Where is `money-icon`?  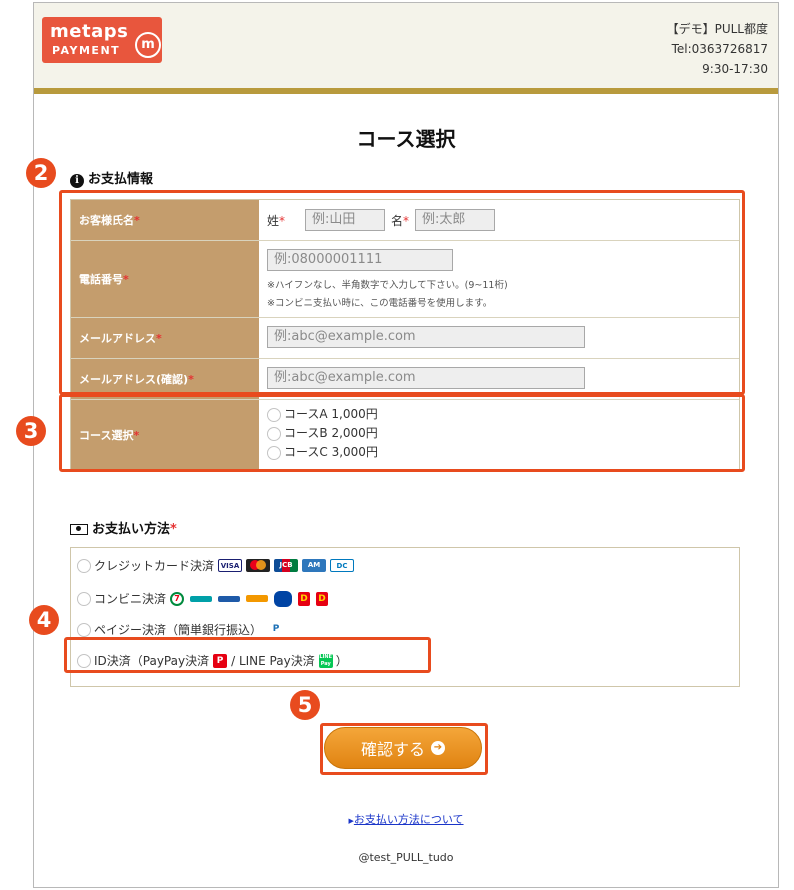 money-icon is located at coordinates (79, 529).